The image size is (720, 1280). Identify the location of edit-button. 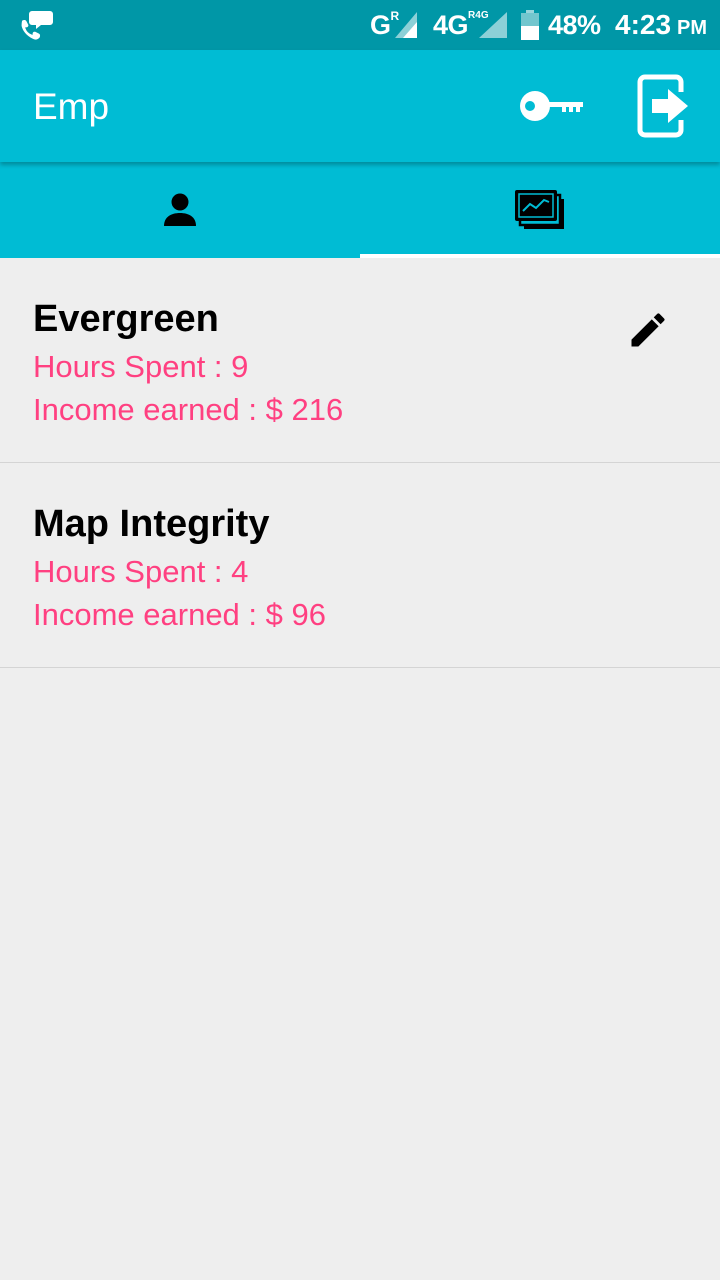
(648, 330).